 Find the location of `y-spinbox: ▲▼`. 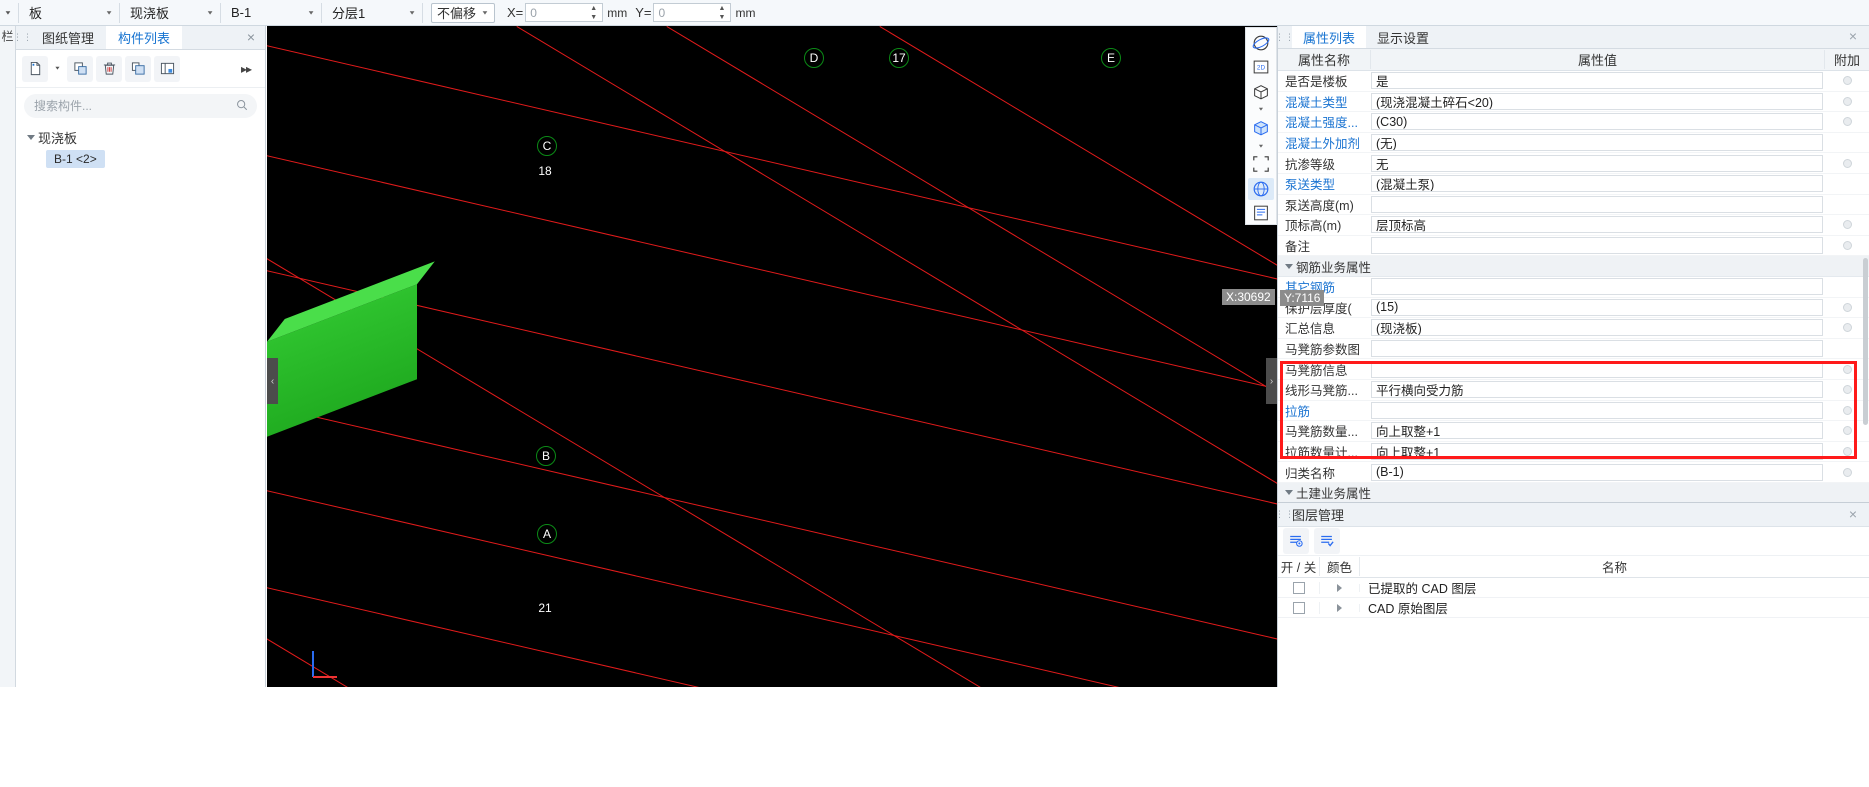

y-spinbox: ▲▼ is located at coordinates (692, 12).